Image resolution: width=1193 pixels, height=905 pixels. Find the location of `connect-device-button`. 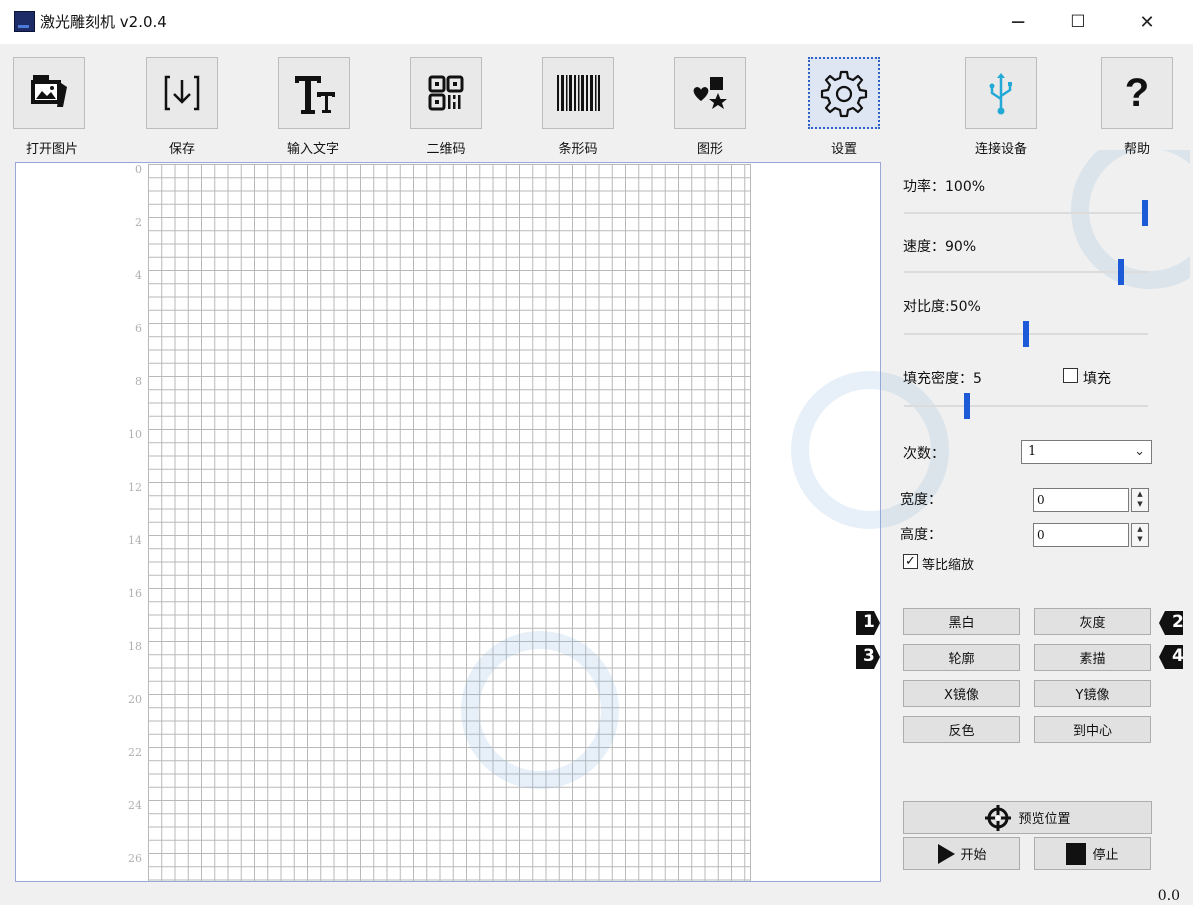

connect-device-button is located at coordinates (1001, 93).